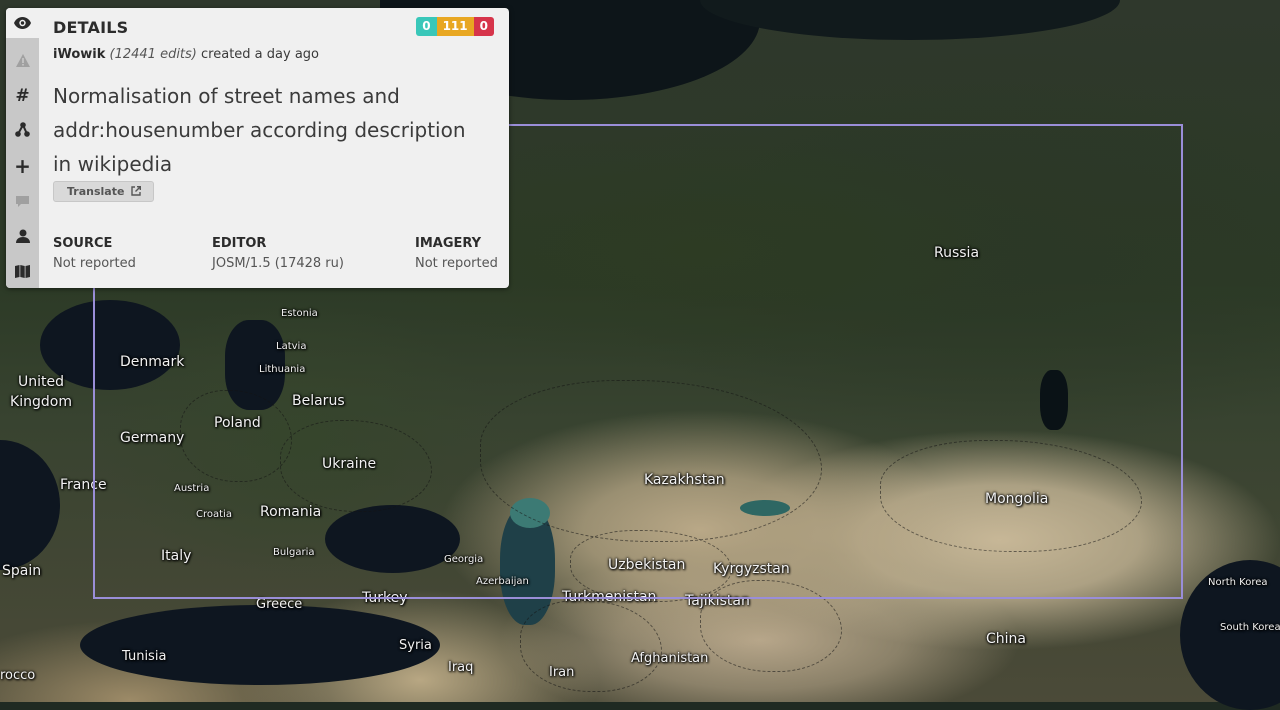  I want to click on map-label-tunisia: Tunisia, so click(144, 656).